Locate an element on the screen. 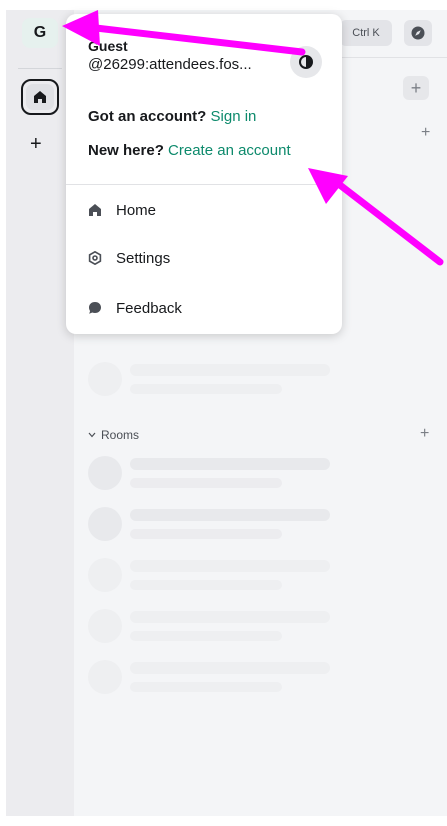 The width and height of the screenshot is (447, 826). settings-icon is located at coordinates (95, 258).